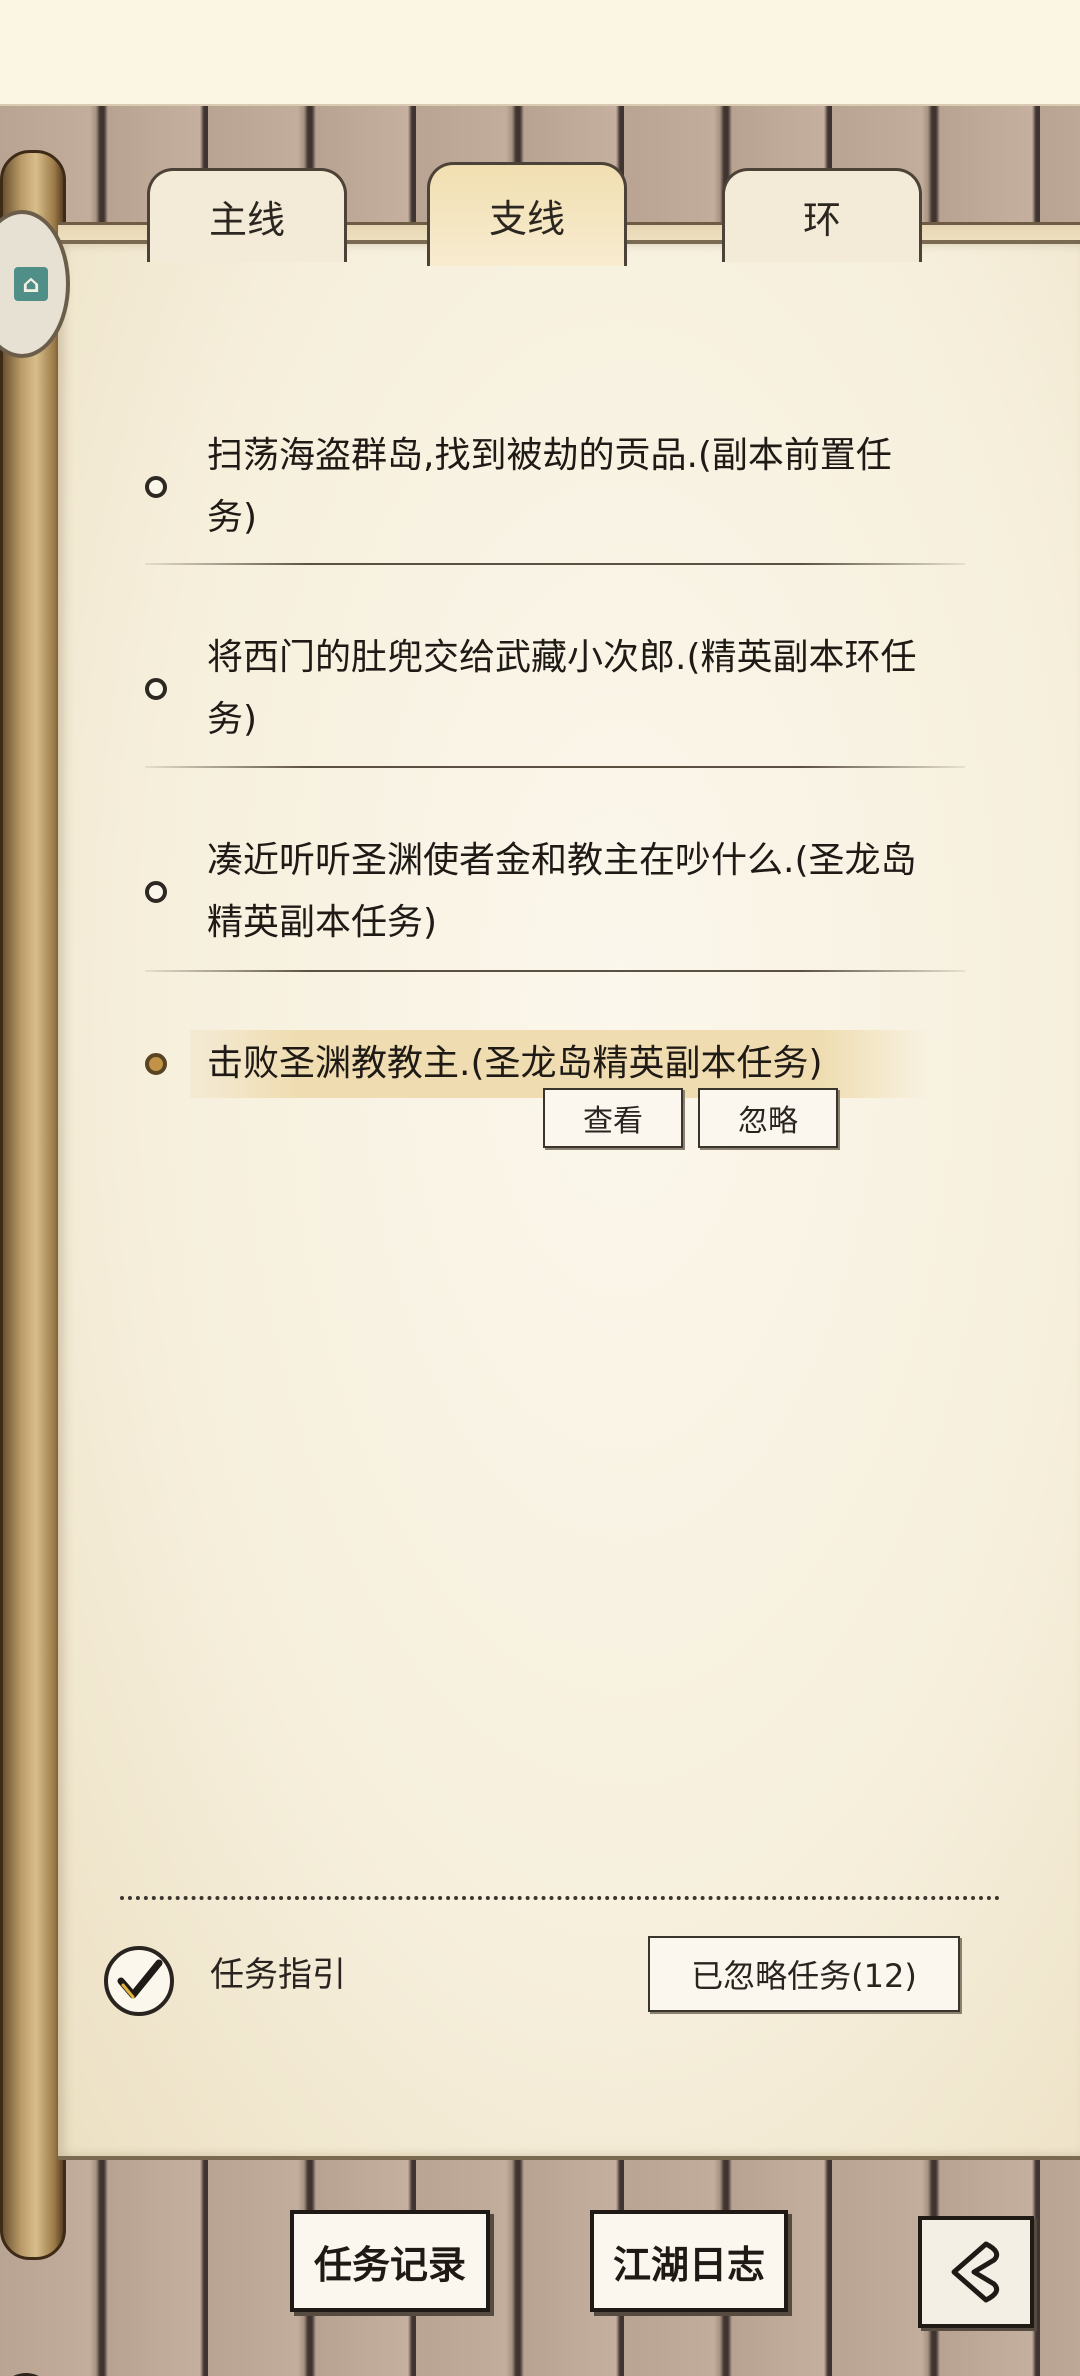 Image resolution: width=1080 pixels, height=2376 pixels. I want to click on quest-item: 将西门的肚兜交给武藏小次郎.(精英副本环任务), so click(555, 689).